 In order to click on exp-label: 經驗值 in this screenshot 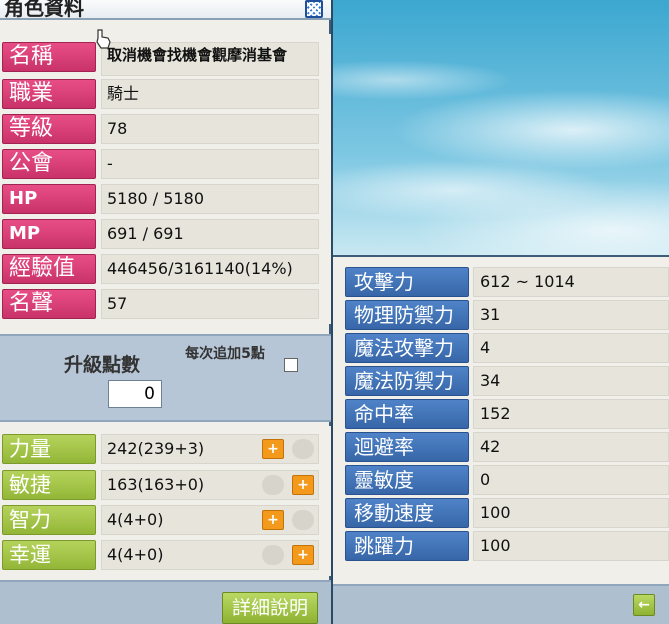, I will do `click(49, 269)`.